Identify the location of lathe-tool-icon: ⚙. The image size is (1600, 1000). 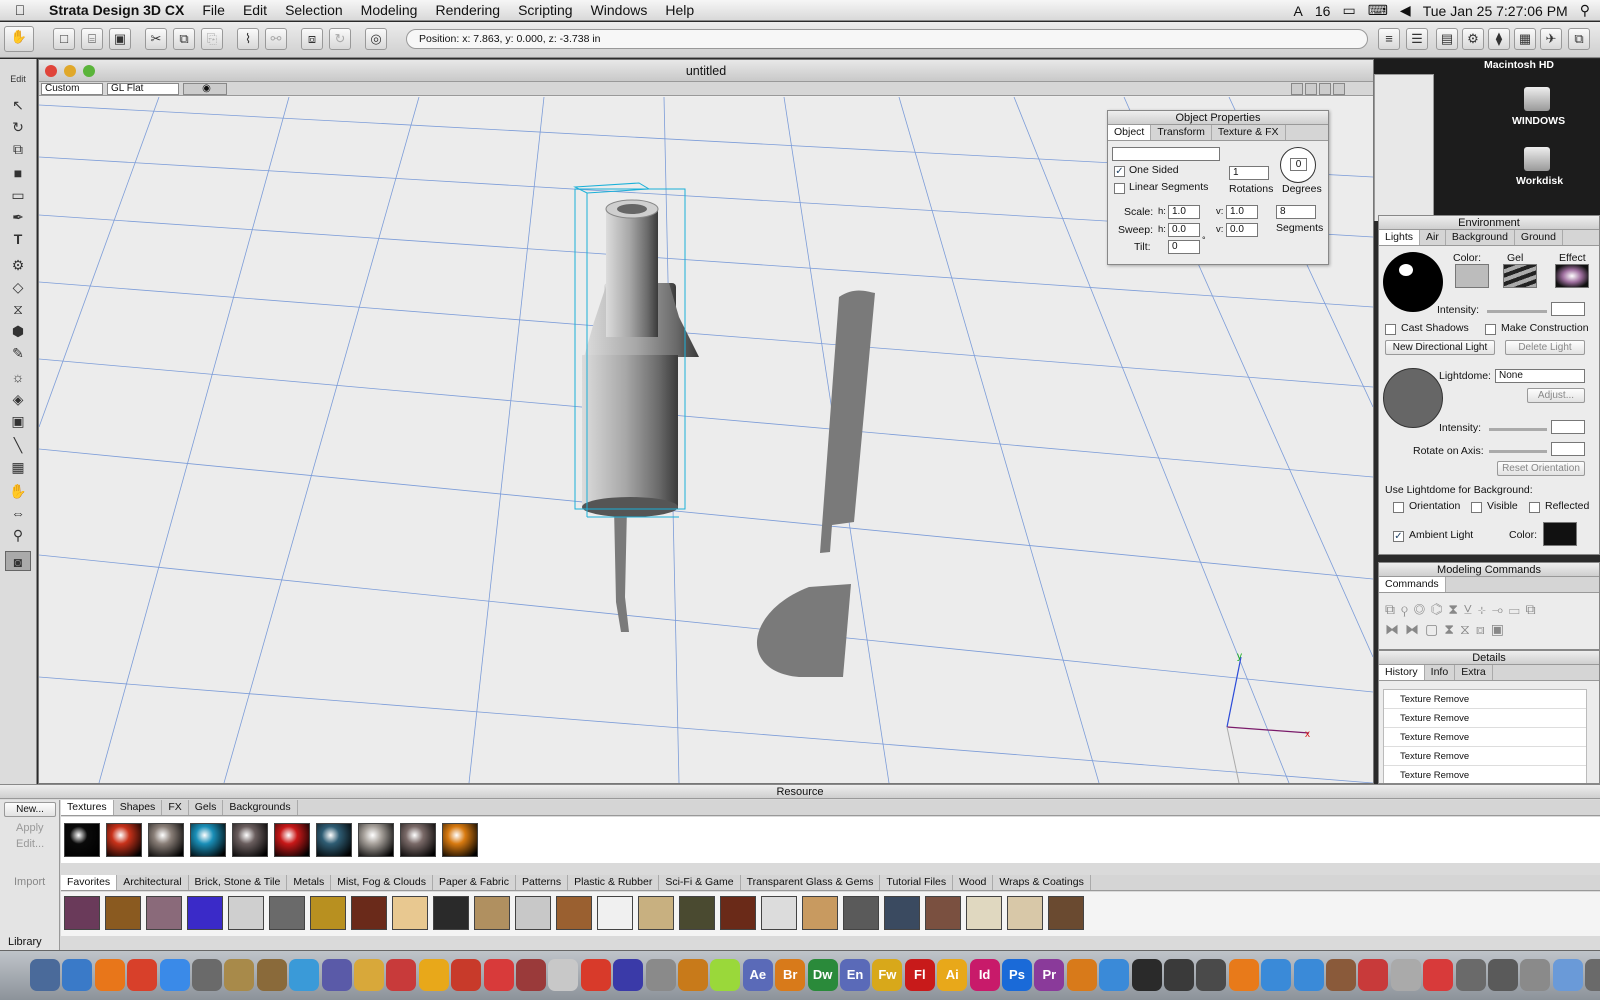
(18, 265).